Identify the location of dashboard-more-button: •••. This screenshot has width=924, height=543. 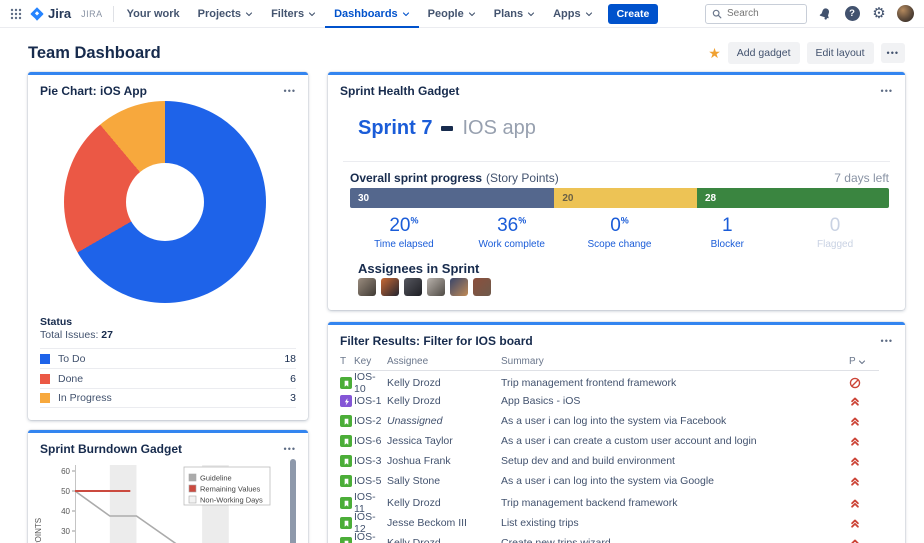
(892, 53).